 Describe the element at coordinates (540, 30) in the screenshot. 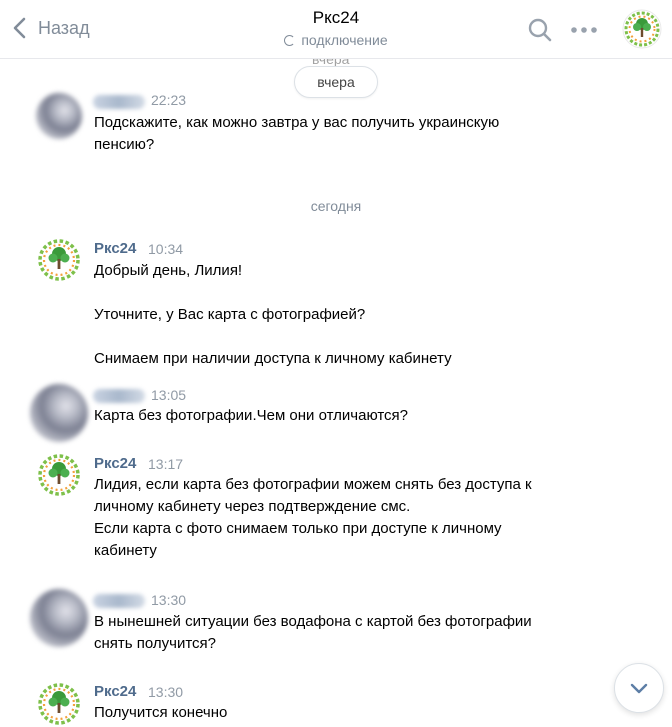

I see `search-icon` at that location.